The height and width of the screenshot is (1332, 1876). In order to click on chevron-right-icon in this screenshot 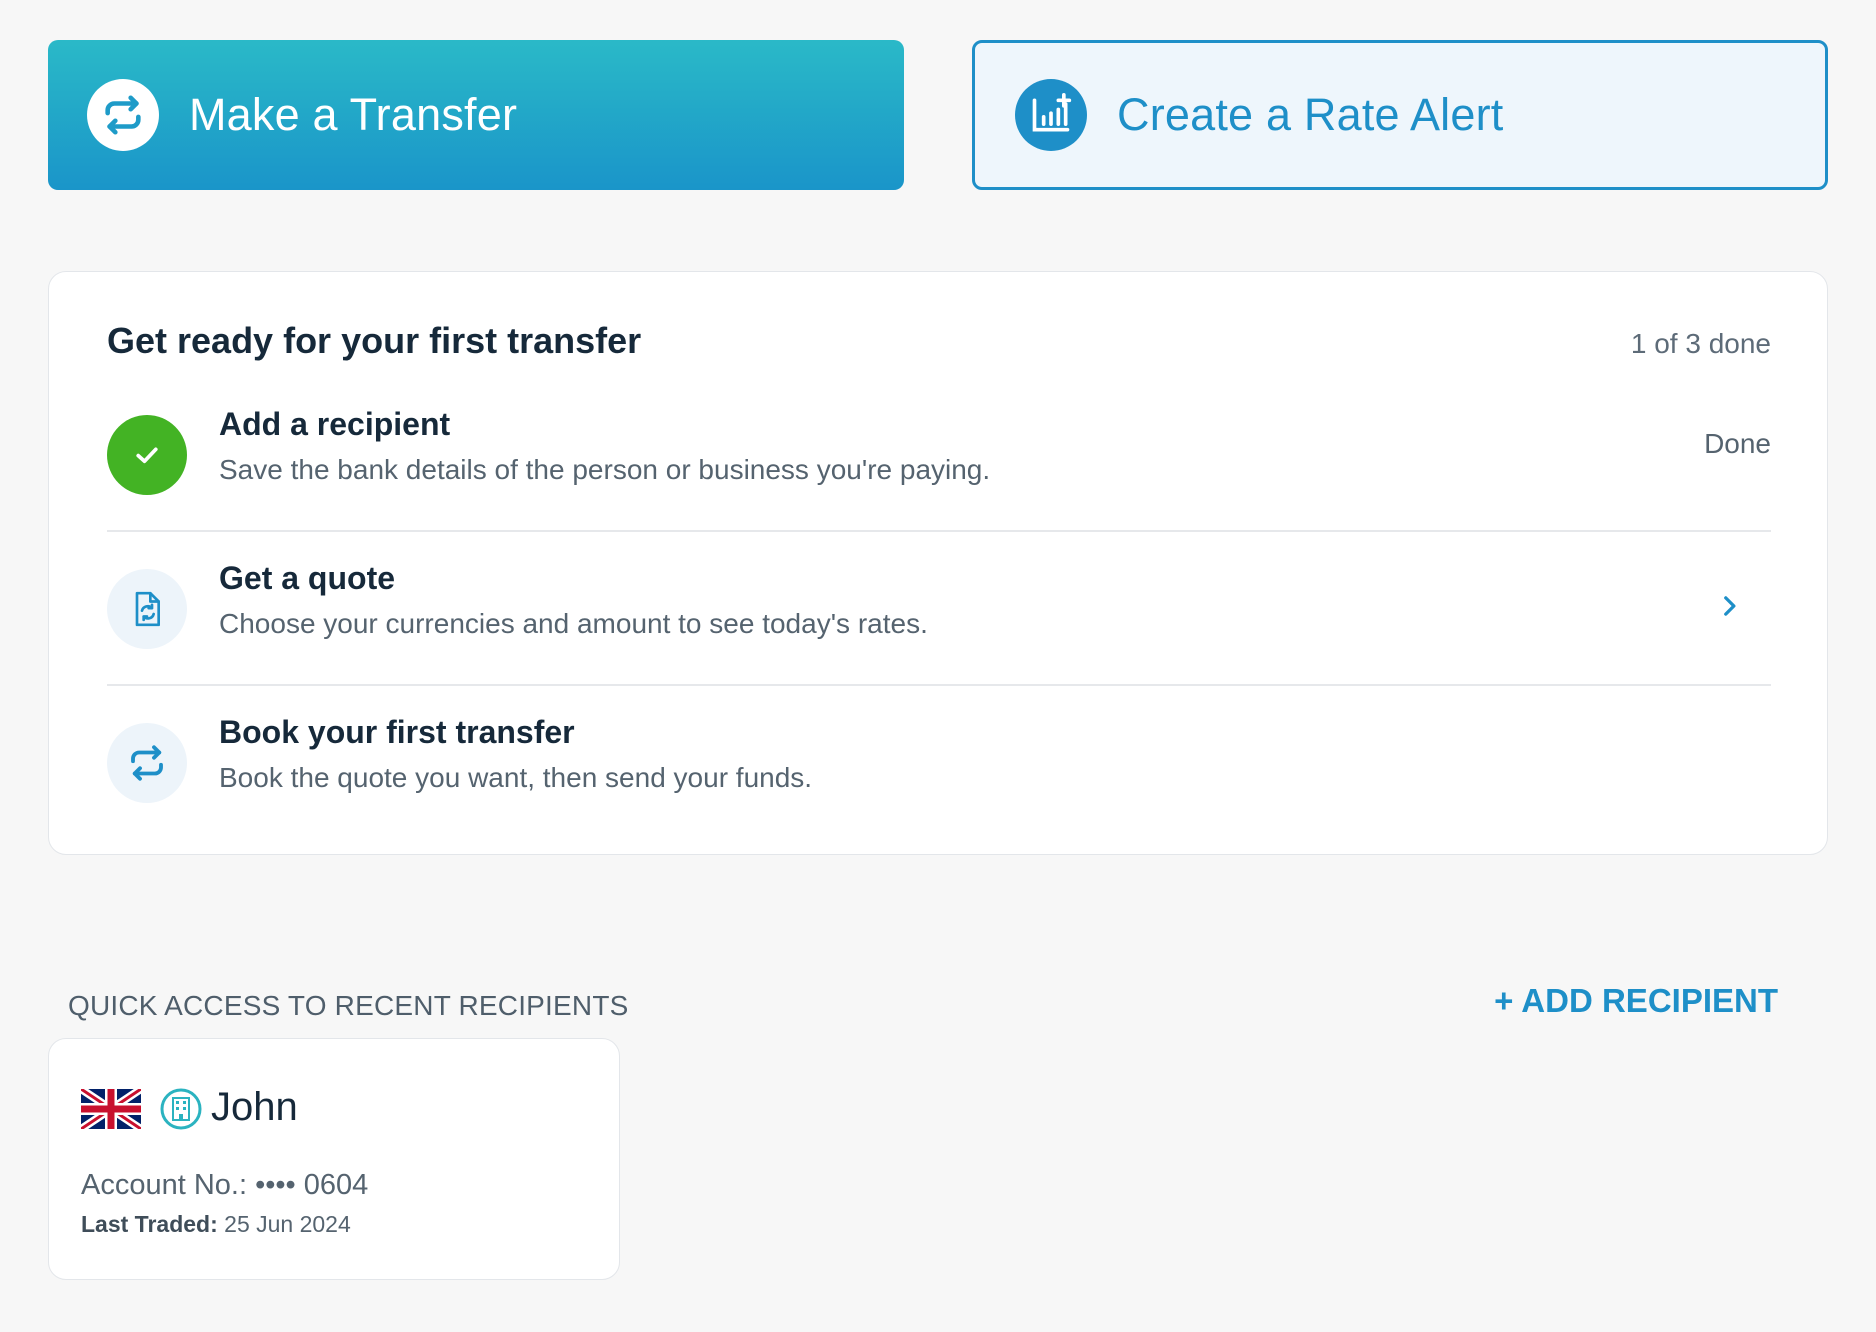, I will do `click(1729, 606)`.